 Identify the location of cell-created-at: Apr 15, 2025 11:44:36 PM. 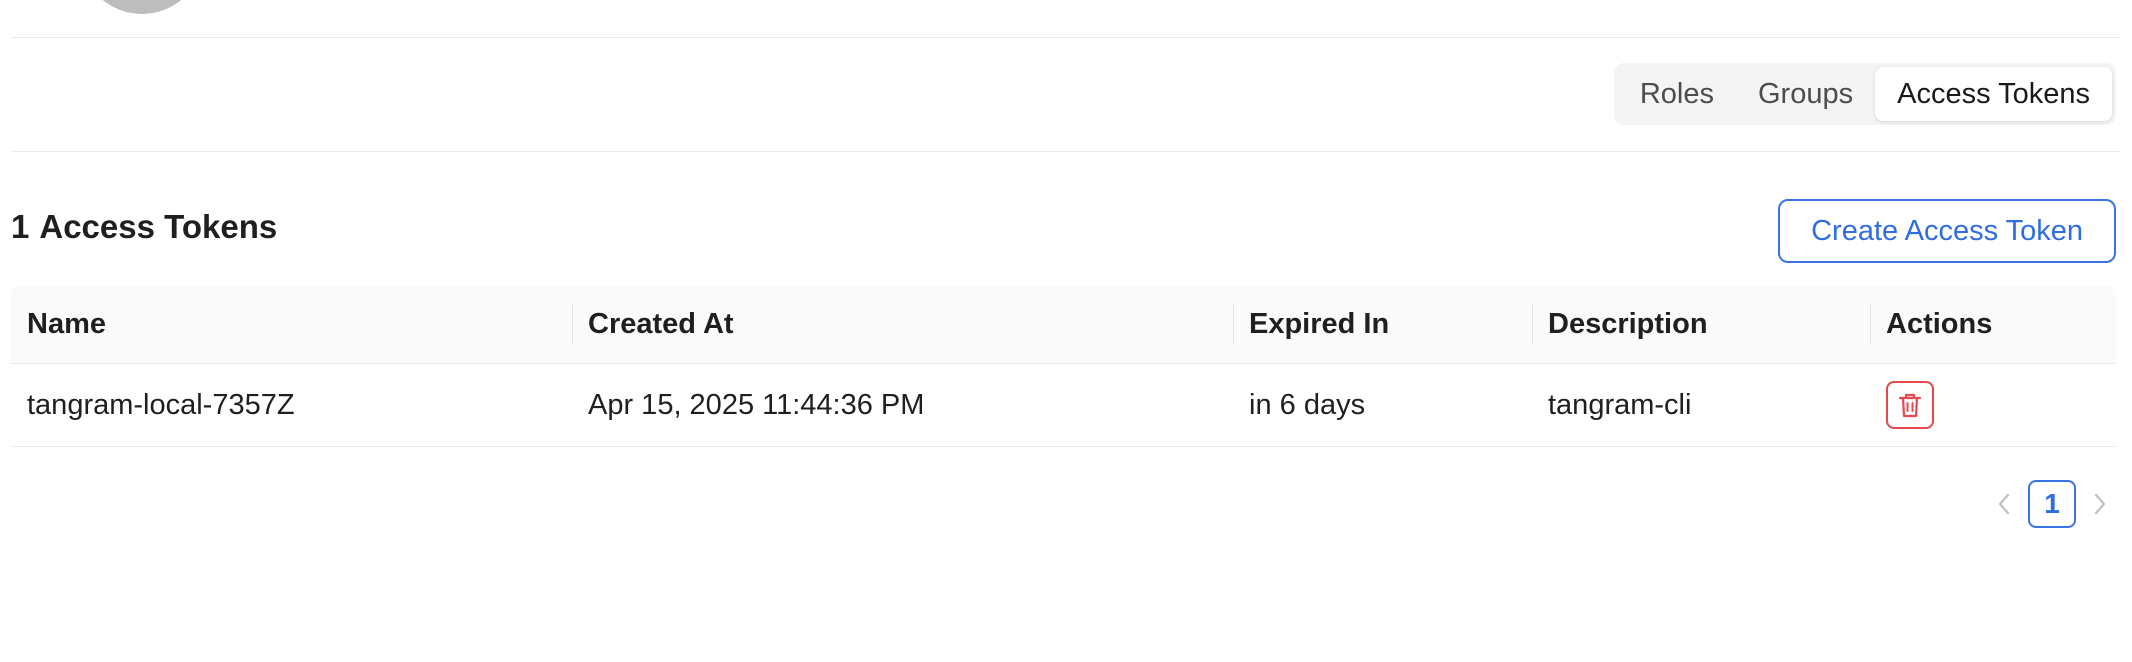
(756, 404).